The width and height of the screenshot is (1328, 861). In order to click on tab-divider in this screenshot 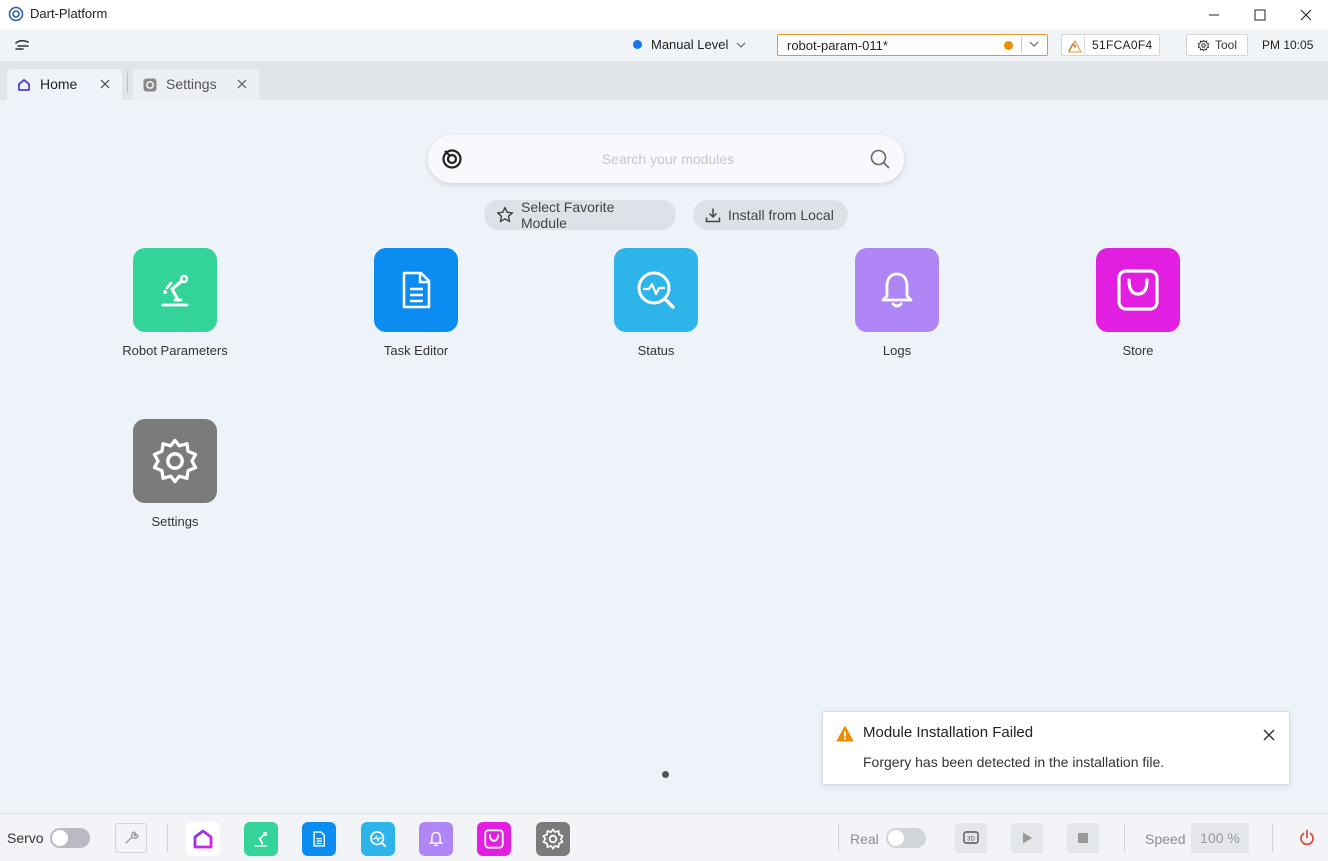, I will do `click(127, 83)`.